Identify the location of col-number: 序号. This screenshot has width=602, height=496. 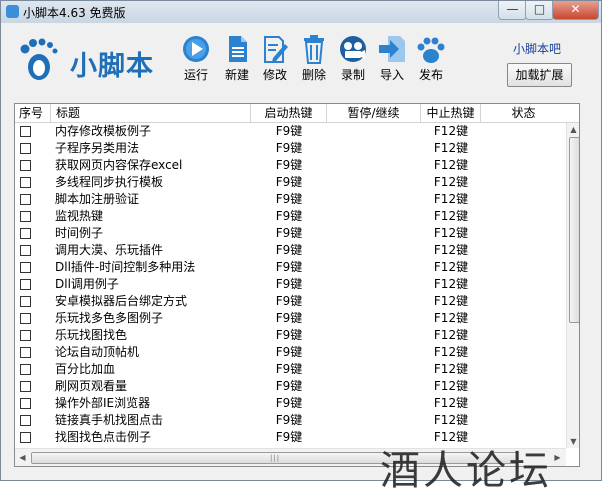
(33, 113).